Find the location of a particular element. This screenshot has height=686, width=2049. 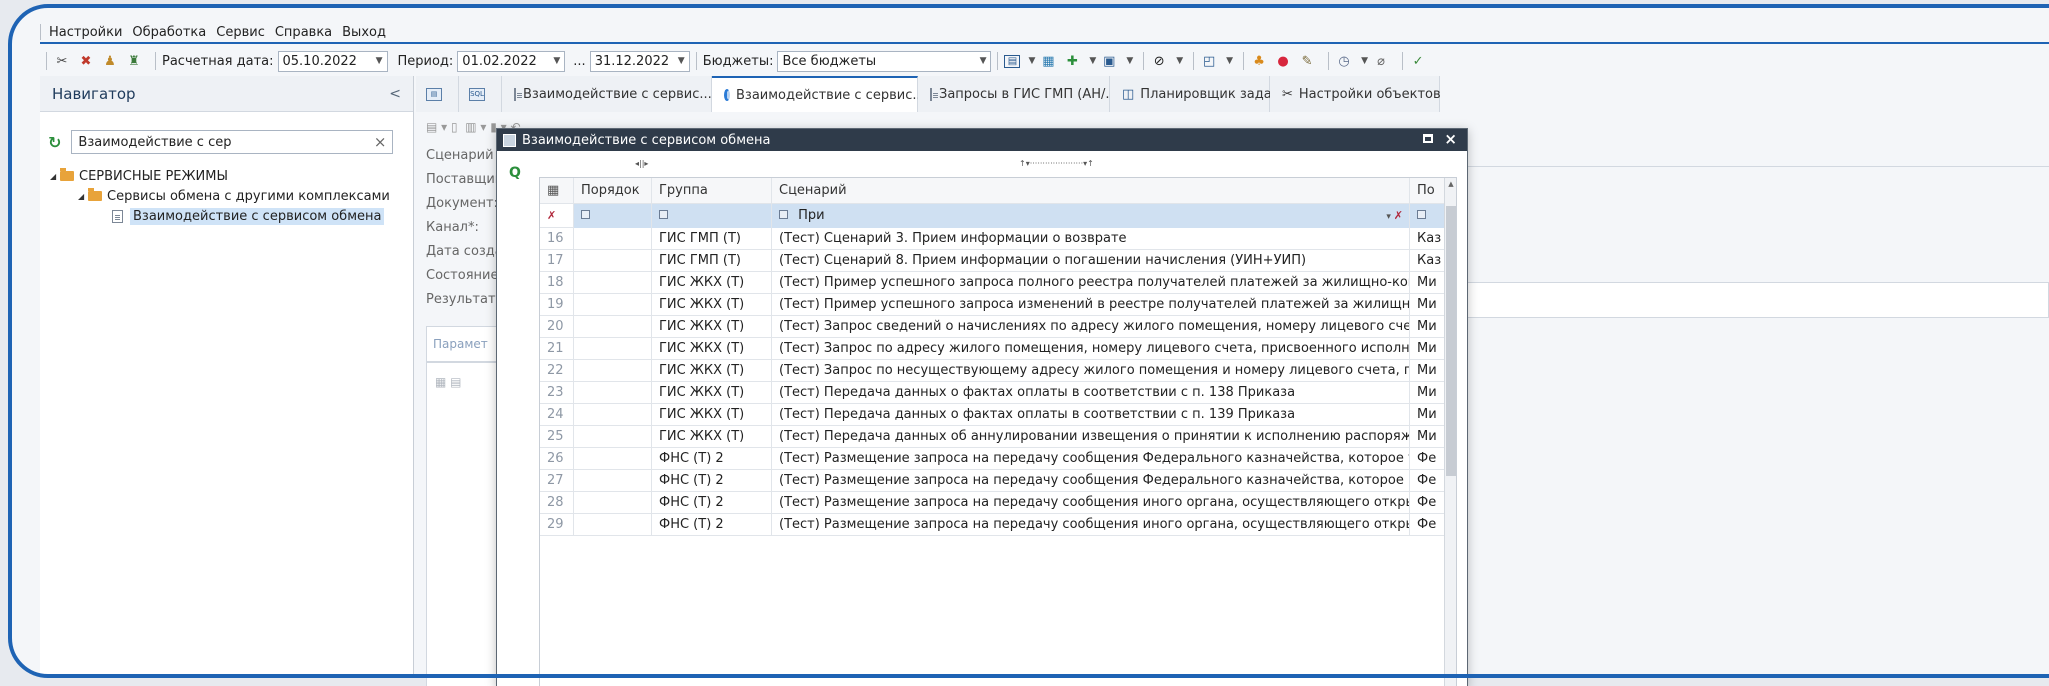

menu-item-processing: Обработка is located at coordinates (169, 32).